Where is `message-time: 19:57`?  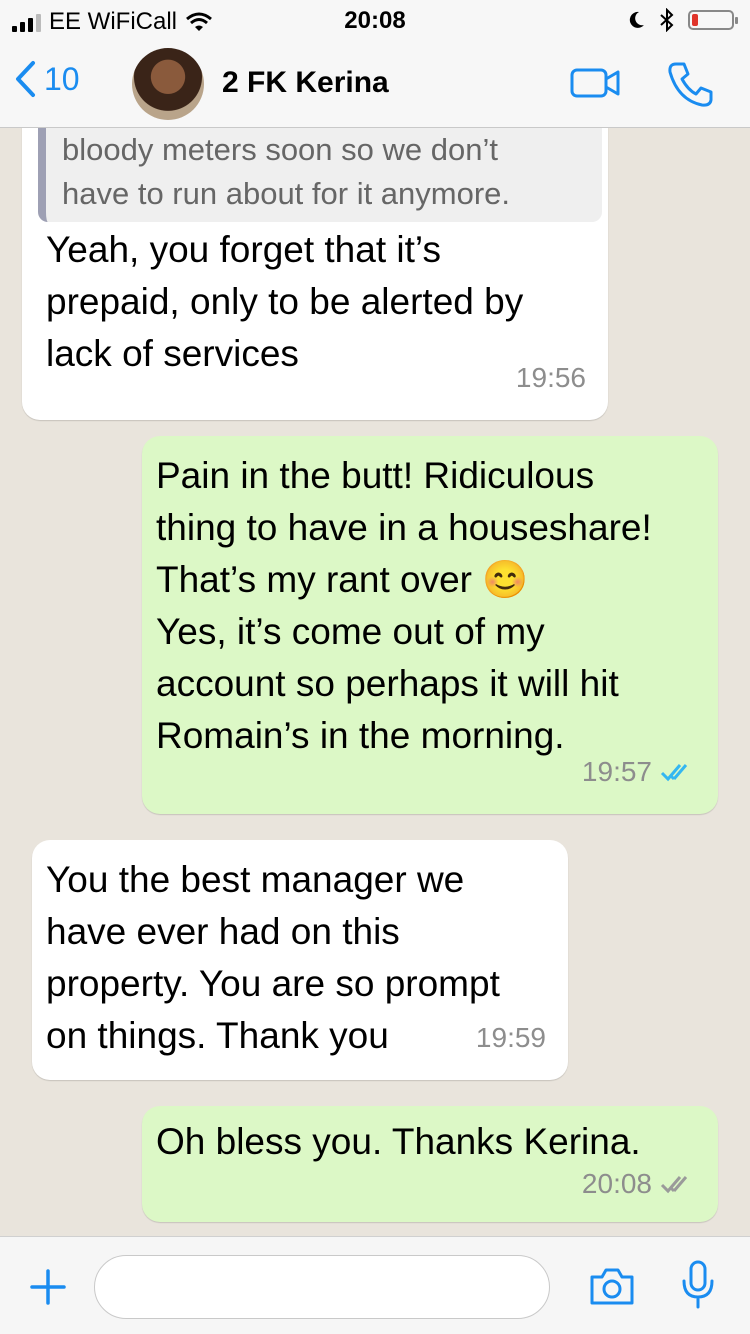 message-time: 19:57 is located at coordinates (616, 771).